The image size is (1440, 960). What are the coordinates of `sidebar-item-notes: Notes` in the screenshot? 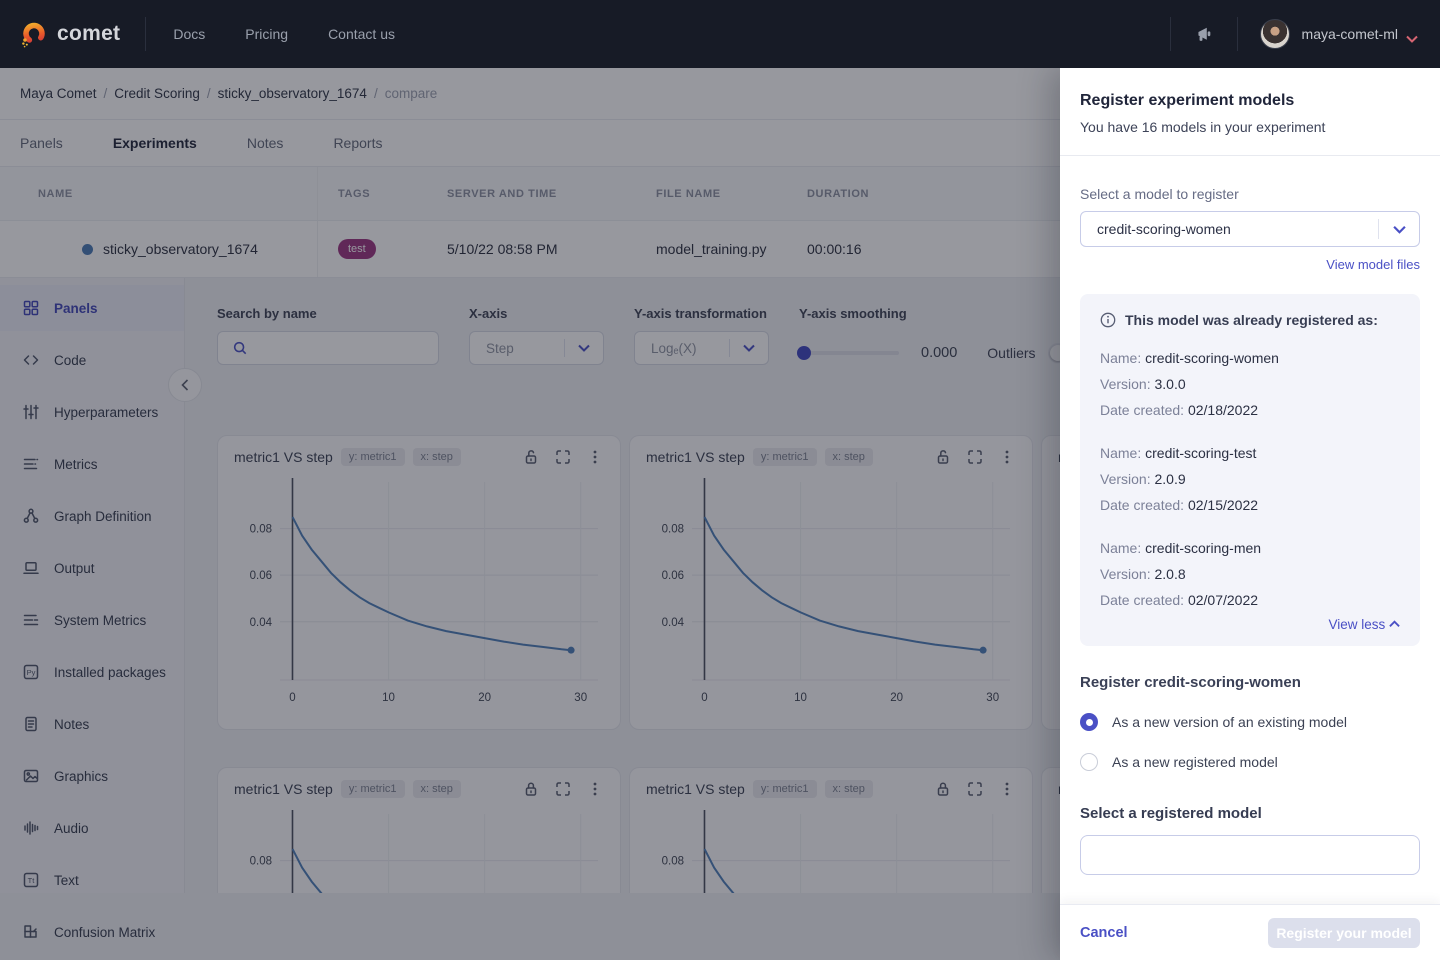 It's located at (92, 724).